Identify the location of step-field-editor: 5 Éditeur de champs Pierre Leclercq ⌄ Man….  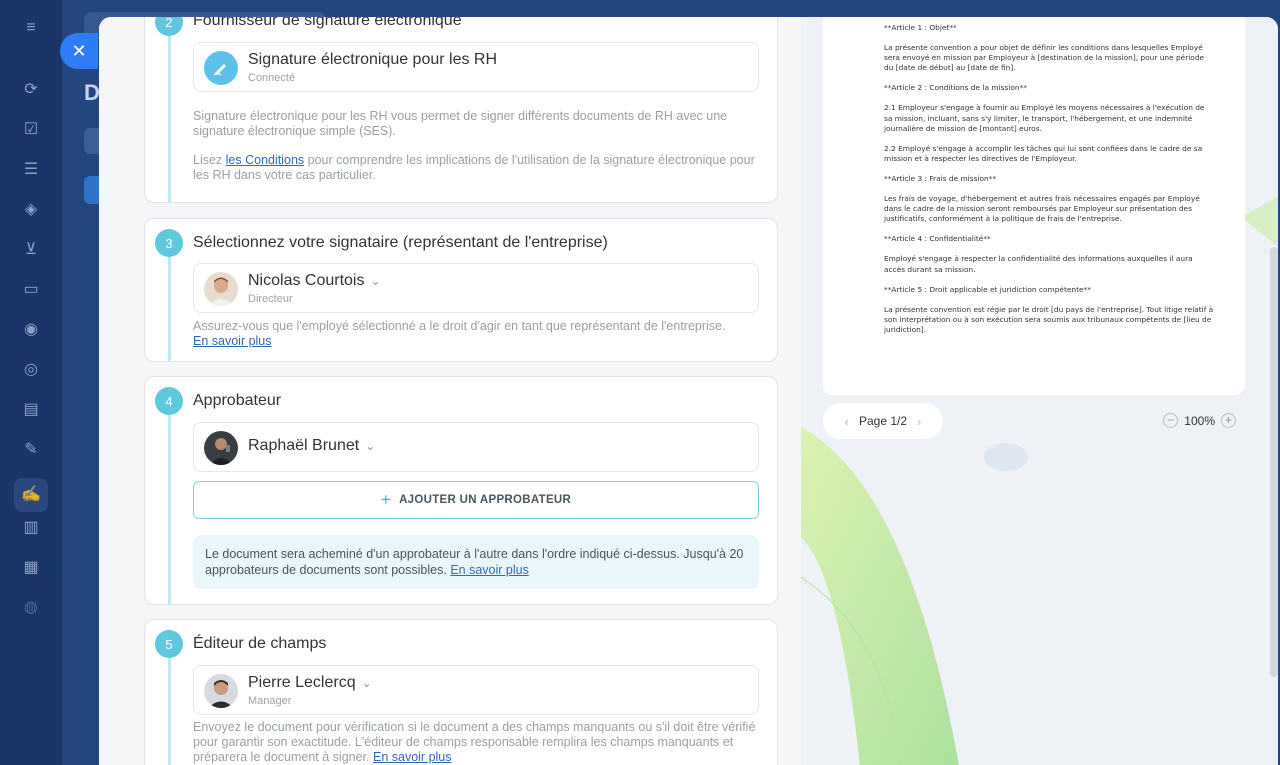
(461, 692).